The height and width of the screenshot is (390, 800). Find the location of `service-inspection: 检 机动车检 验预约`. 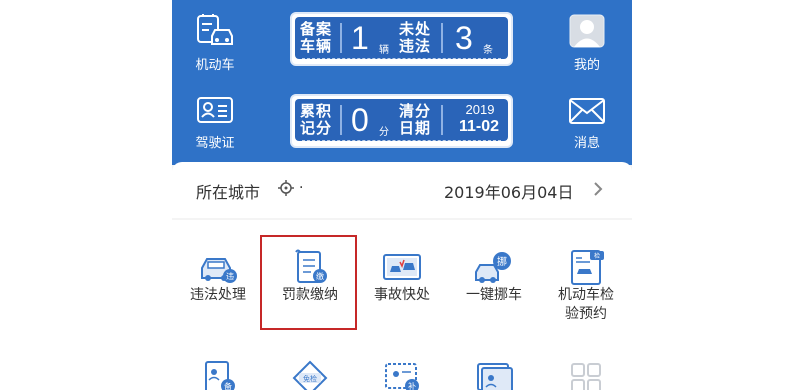

service-inspection: 检 机动车检 验预约 is located at coordinates (586, 285).